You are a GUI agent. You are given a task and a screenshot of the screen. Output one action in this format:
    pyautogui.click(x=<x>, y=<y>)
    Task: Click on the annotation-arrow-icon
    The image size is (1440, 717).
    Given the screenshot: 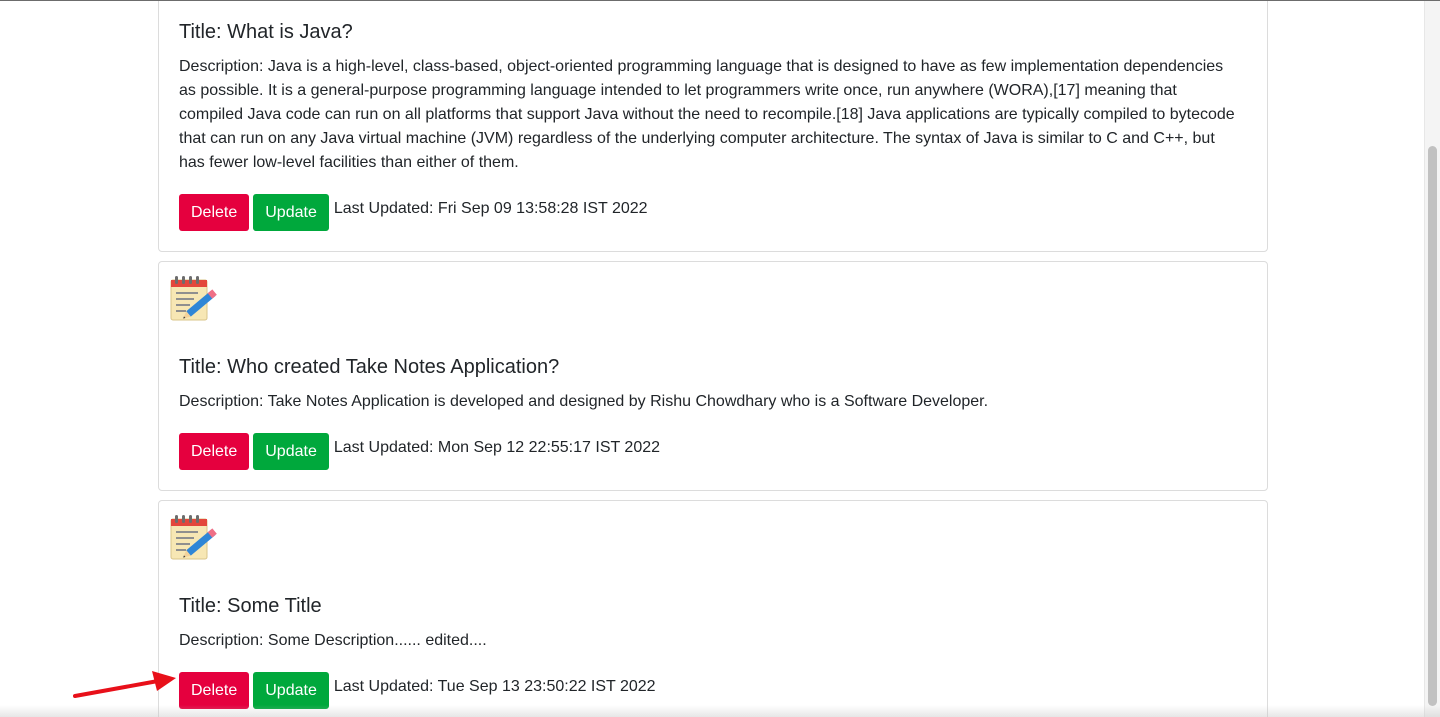 What is the action you would take?
    pyautogui.click(x=124, y=684)
    